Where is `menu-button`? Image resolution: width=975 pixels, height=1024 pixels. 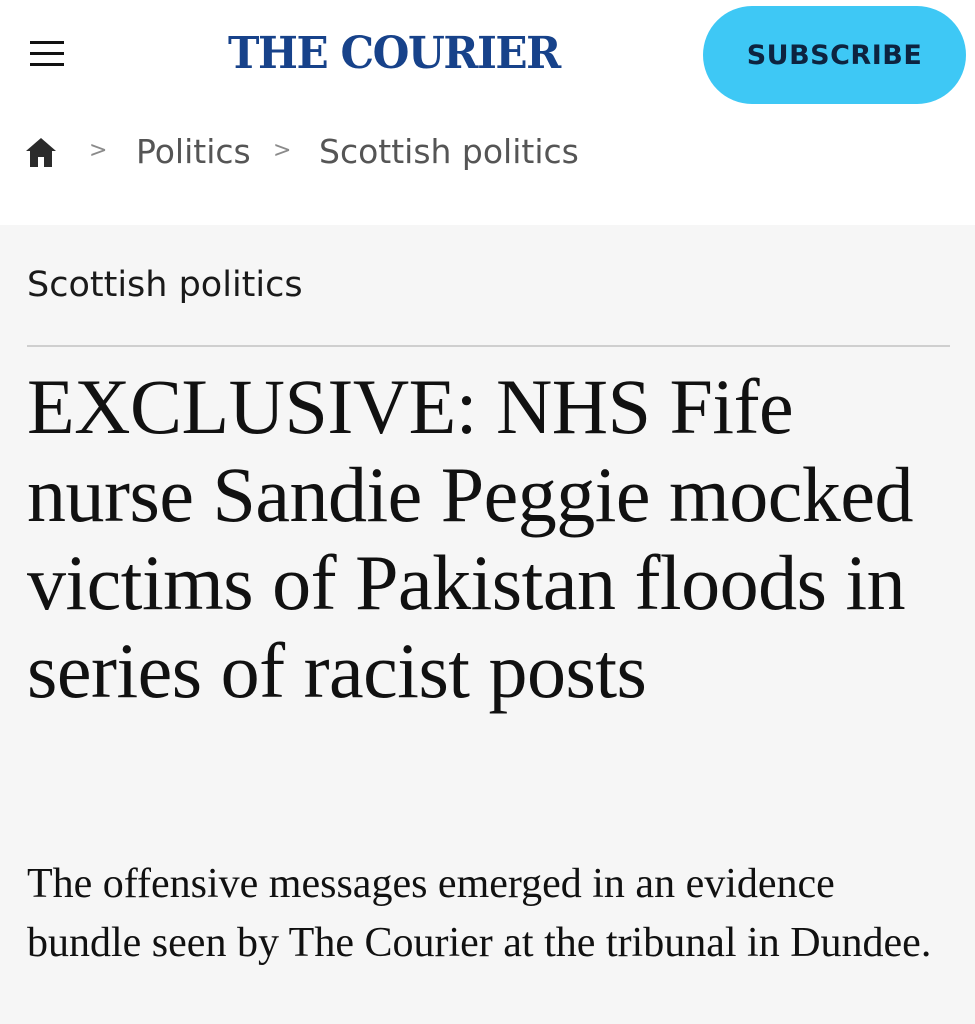
menu-button is located at coordinates (47, 54).